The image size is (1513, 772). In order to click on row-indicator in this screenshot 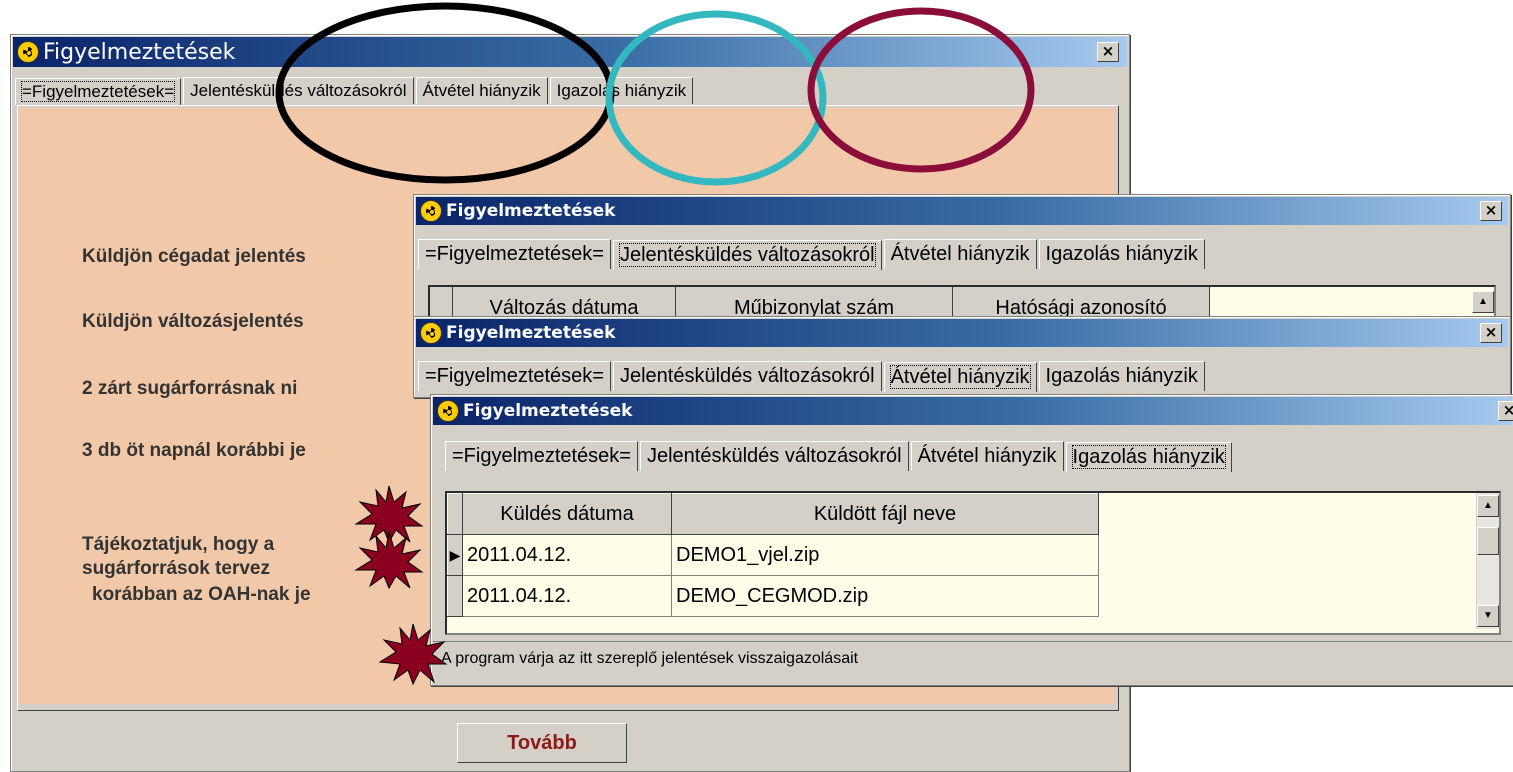, I will do `click(455, 596)`.